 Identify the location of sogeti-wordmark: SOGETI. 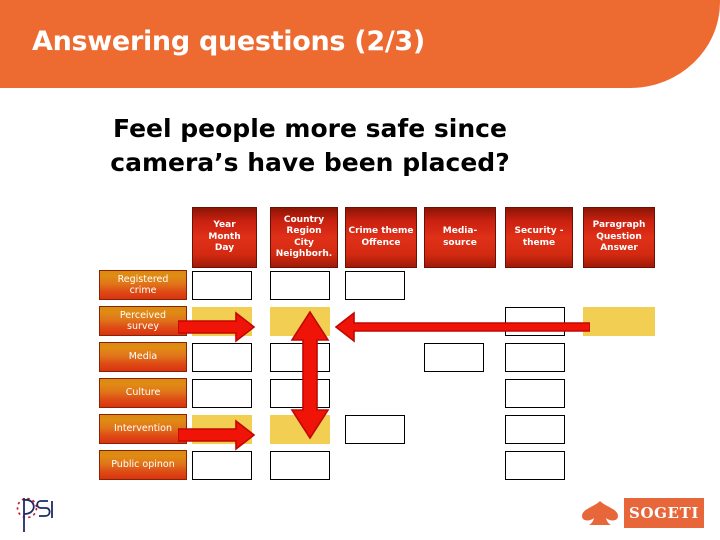
(664, 513).